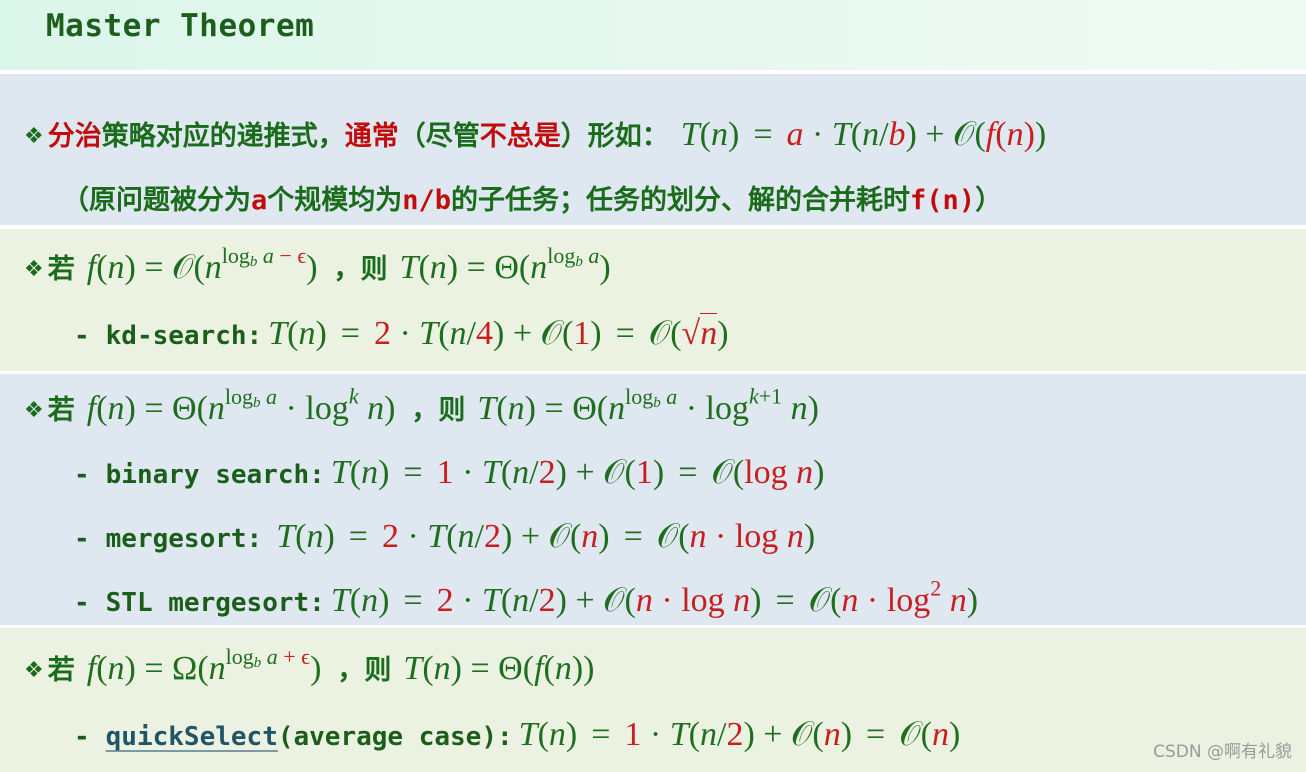 This screenshot has height=772, width=1306. Describe the element at coordinates (908, 600) in the screenshot. I see `math-token-highlight: log` at that location.